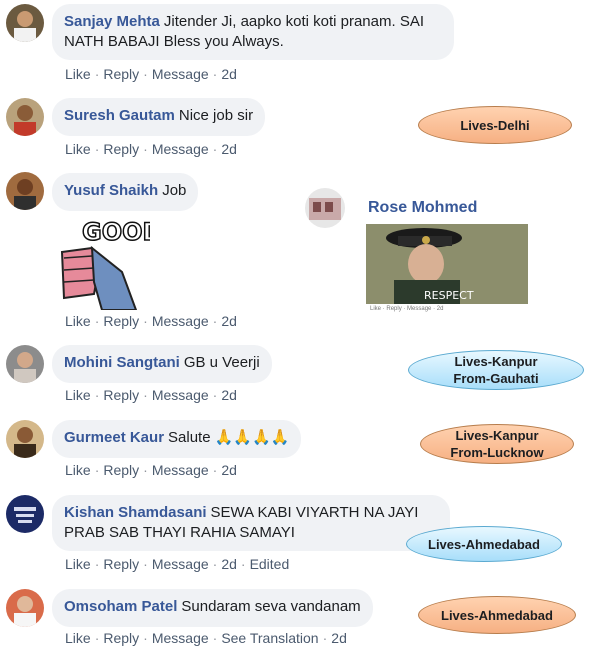 The width and height of the screenshot is (595, 652). I want to click on comment-bubble: Suresh Gautam Nice job sir, so click(159, 117).